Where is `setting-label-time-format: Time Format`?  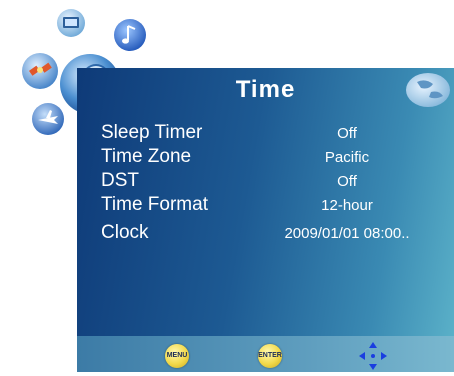 setting-label-time-format: Time Format is located at coordinates (154, 204).